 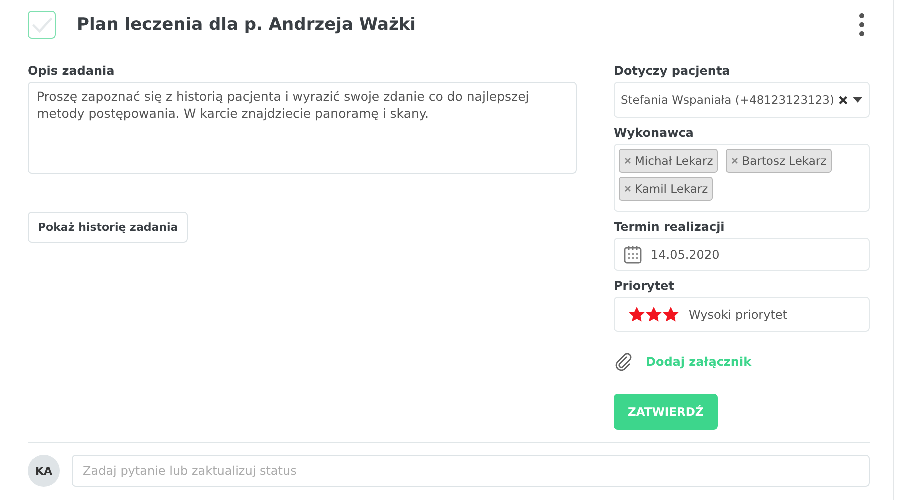 I want to click on history-button: Pokaż historię zadania, so click(x=108, y=227).